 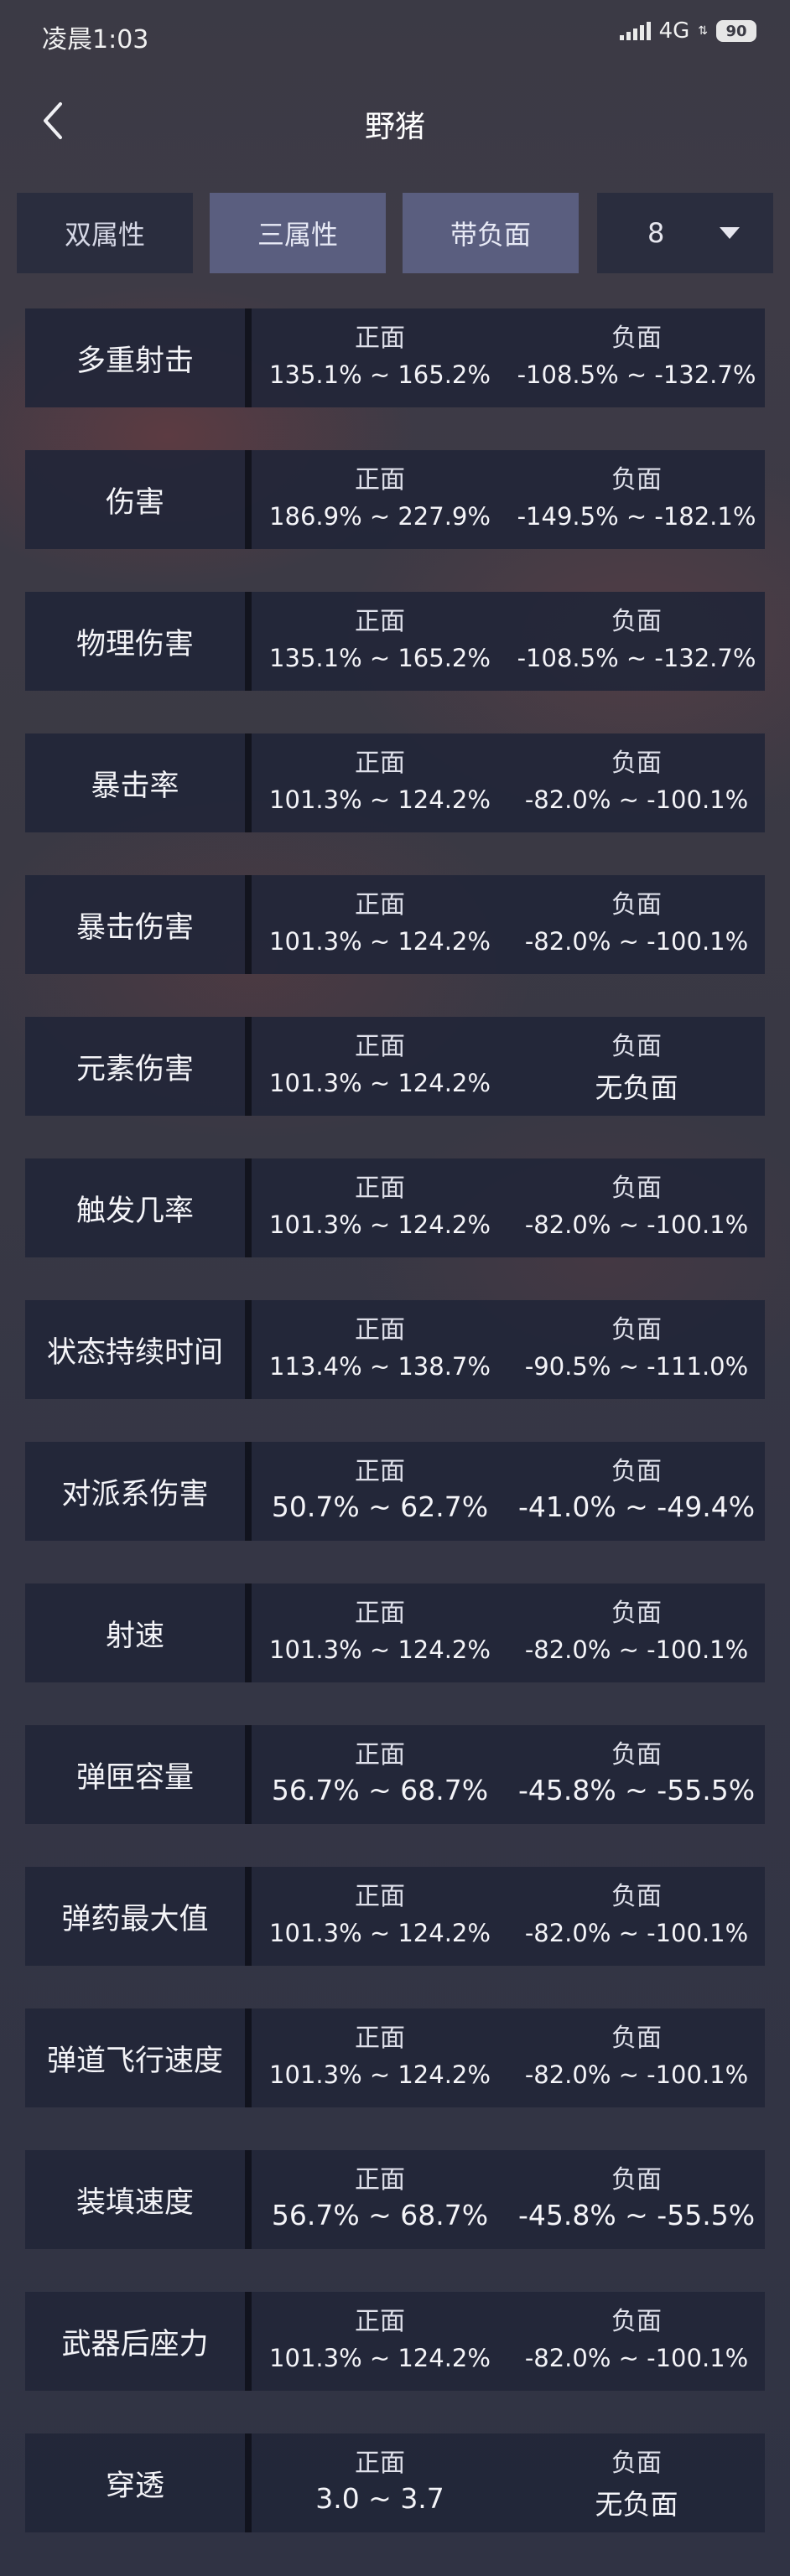 I want to click on count-dropdown: 8, so click(x=685, y=233).